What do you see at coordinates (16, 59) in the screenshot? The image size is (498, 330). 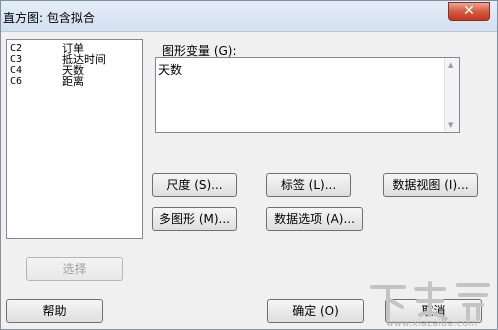 I see `variable-column-id: C3` at bounding box center [16, 59].